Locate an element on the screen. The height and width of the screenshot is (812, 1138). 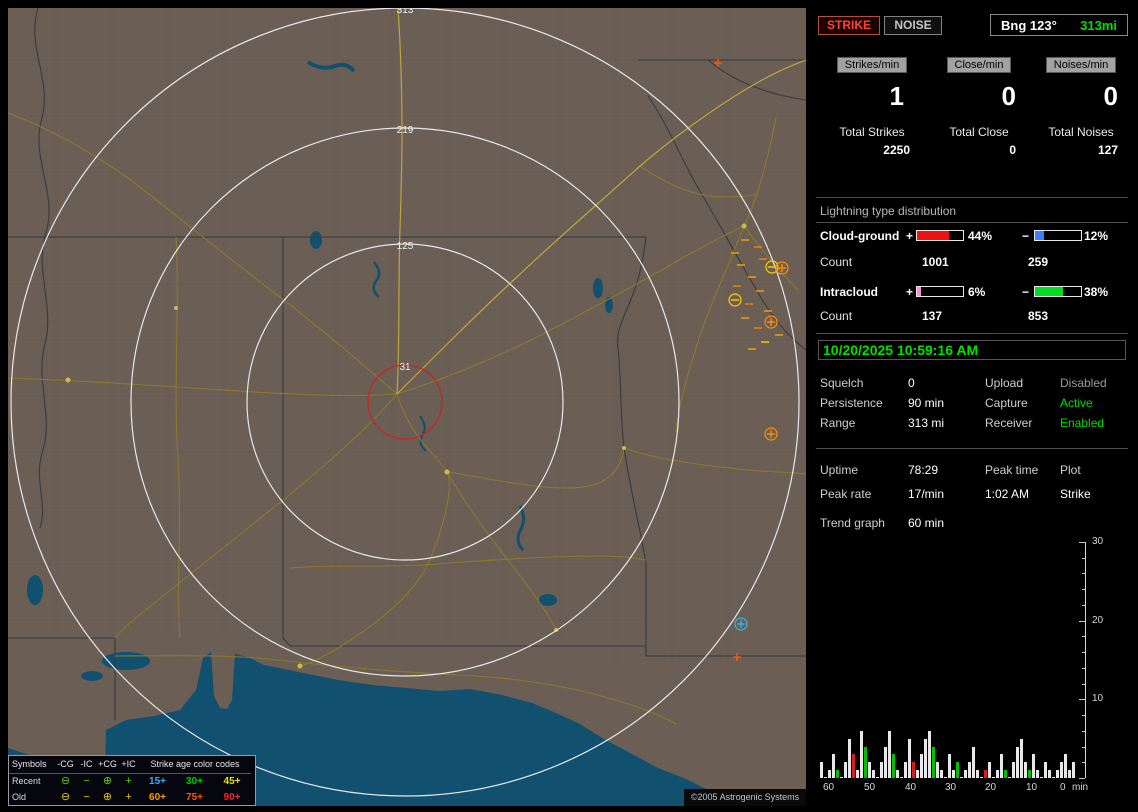
trend-graph-label: Trend graph is located at coordinates (852, 523).